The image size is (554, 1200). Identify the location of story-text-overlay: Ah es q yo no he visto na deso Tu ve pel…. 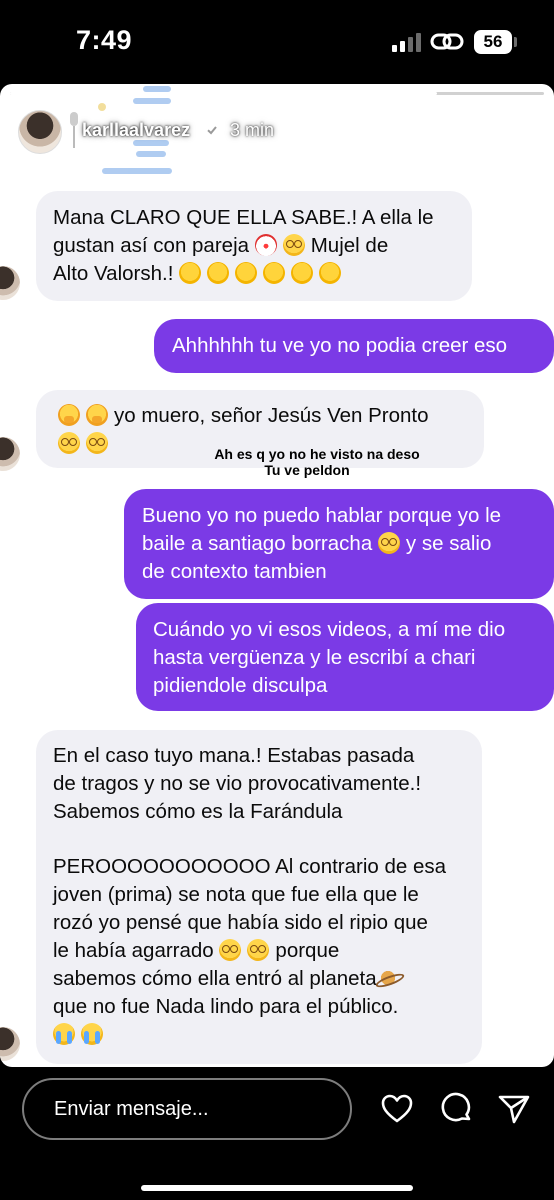
(317, 462).